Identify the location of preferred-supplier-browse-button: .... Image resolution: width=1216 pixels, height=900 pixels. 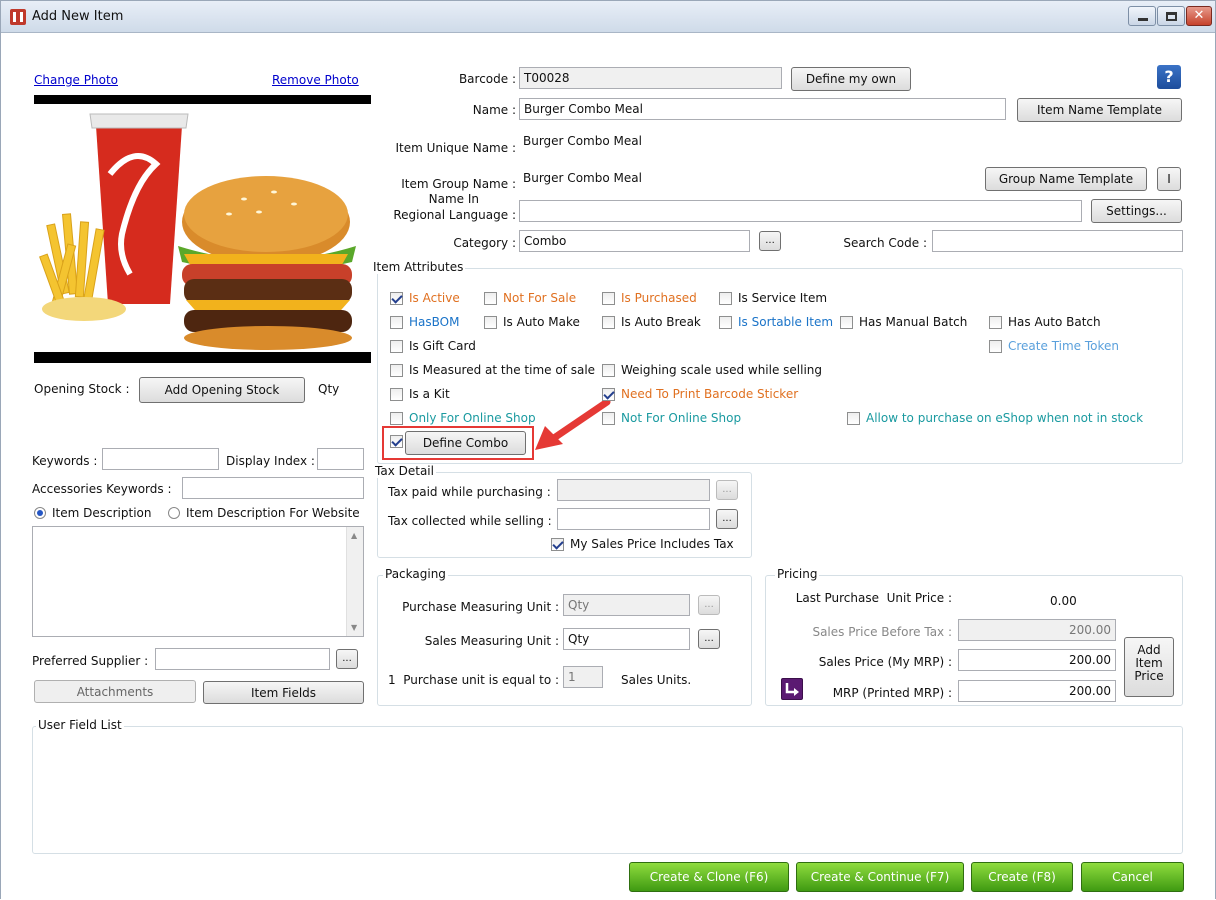
(347, 659).